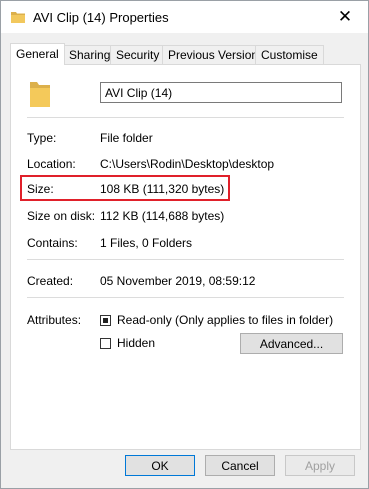 Image resolution: width=369 pixels, height=489 pixels. Describe the element at coordinates (216, 54) in the screenshot. I see `tab-previous-versions: Previous Versions` at that location.